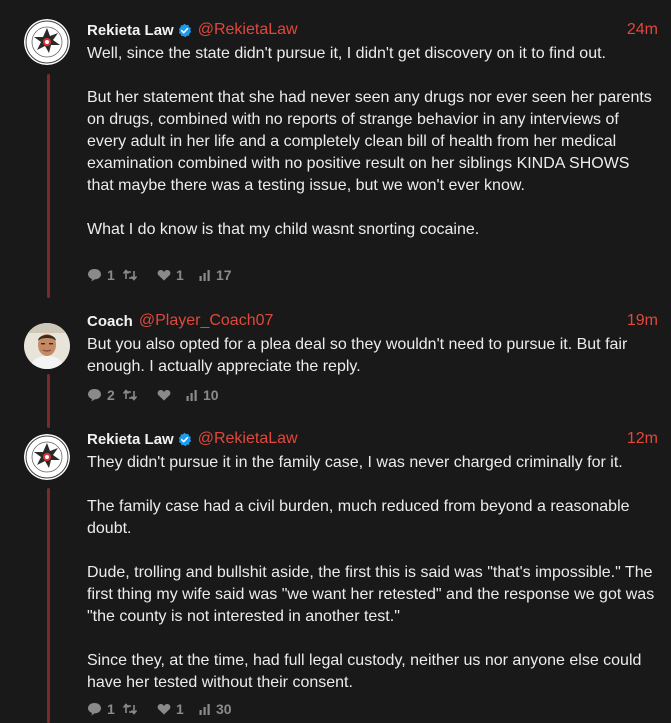 This screenshot has height=723, width=671. Describe the element at coordinates (171, 395) in the screenshot. I see `like-button` at that location.